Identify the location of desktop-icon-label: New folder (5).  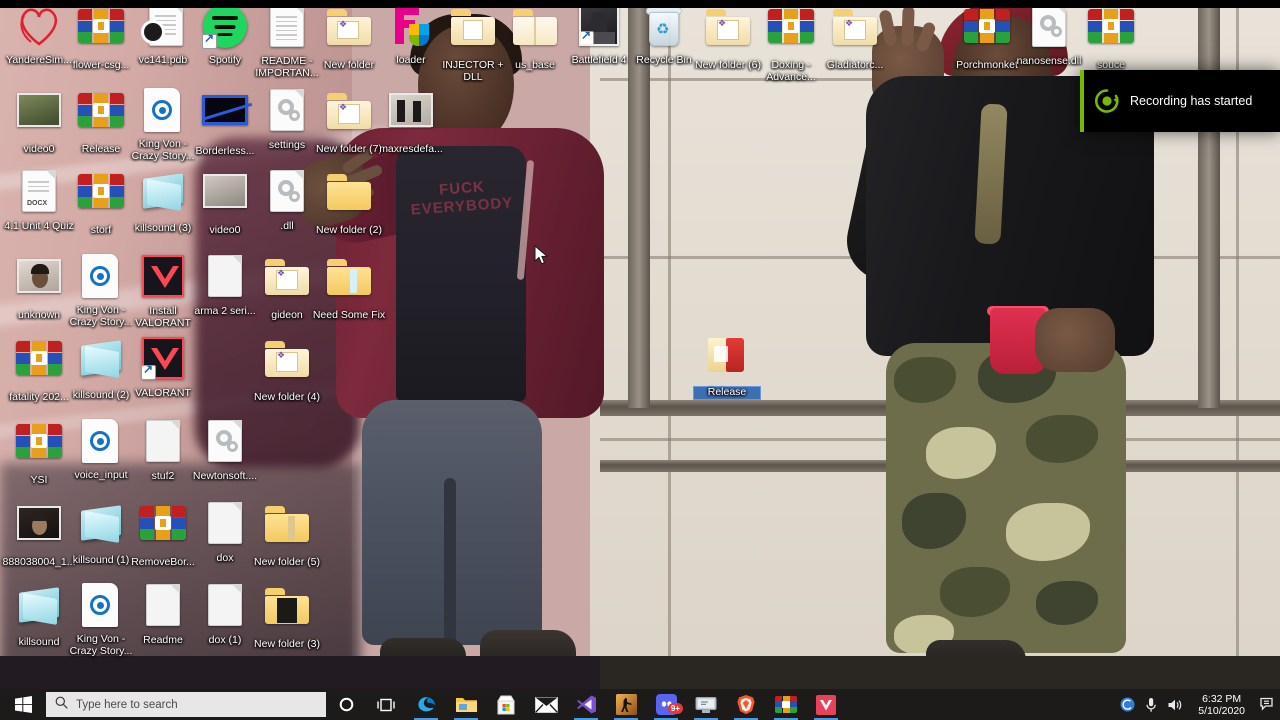
(287, 562).